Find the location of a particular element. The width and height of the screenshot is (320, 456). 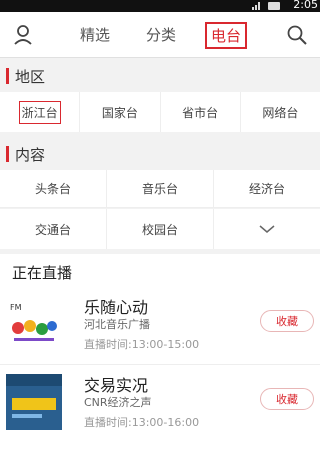

region-item-label: 网络台 is located at coordinates (280, 112).